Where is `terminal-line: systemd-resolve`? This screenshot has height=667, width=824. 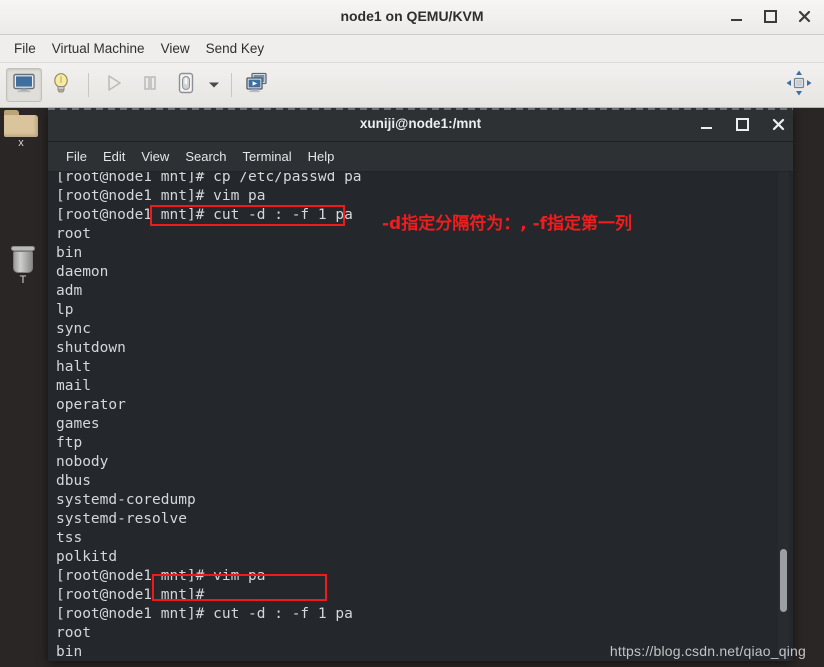 terminal-line: systemd-resolve is located at coordinates (121, 519).